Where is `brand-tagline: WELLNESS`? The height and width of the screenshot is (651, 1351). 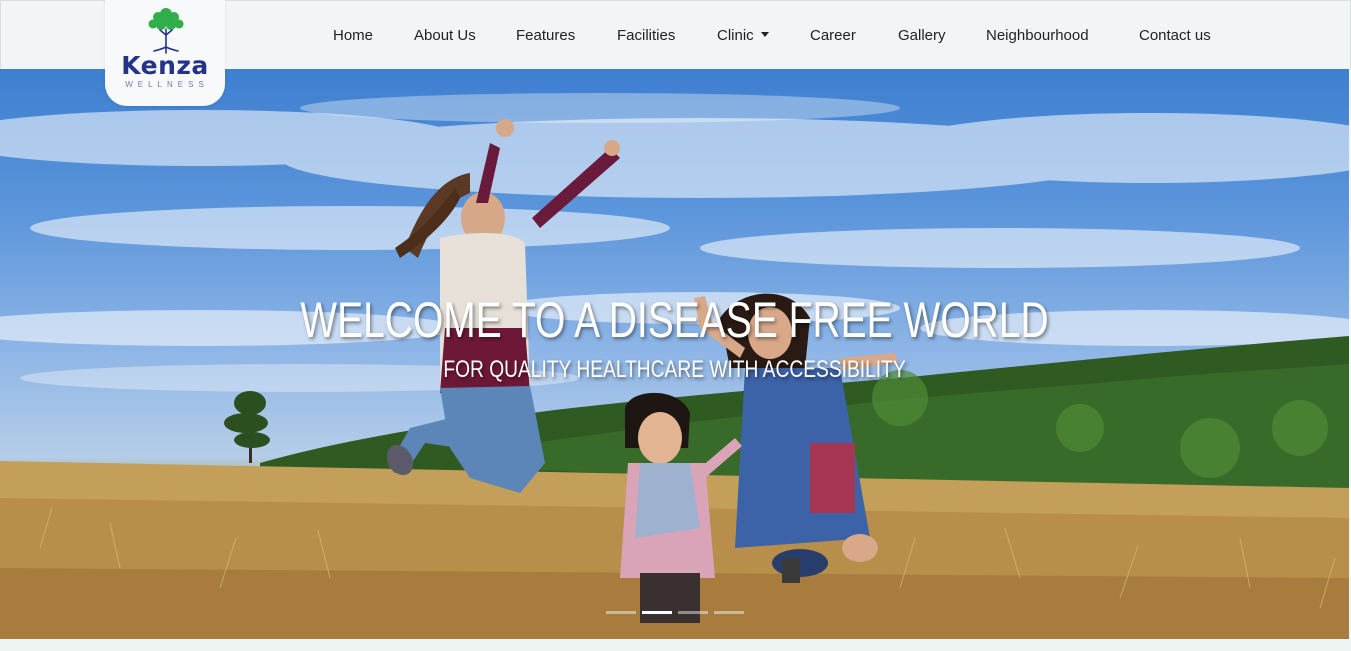
brand-tagline: WELLNESS is located at coordinates (167, 84).